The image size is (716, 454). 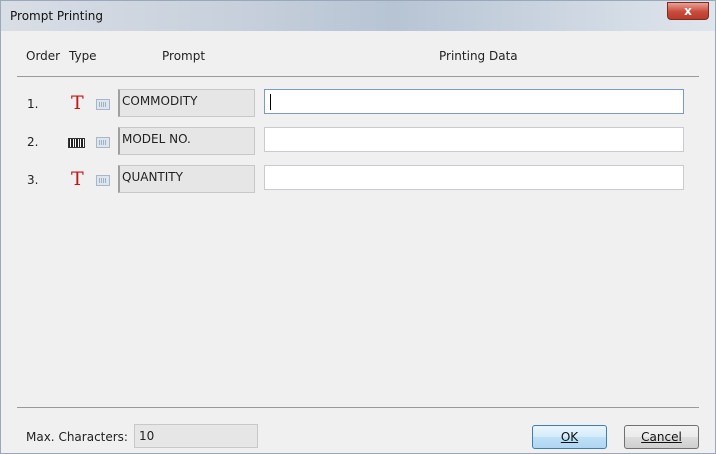 What do you see at coordinates (474, 177) in the screenshot?
I see `printing-data-input-quantity` at bounding box center [474, 177].